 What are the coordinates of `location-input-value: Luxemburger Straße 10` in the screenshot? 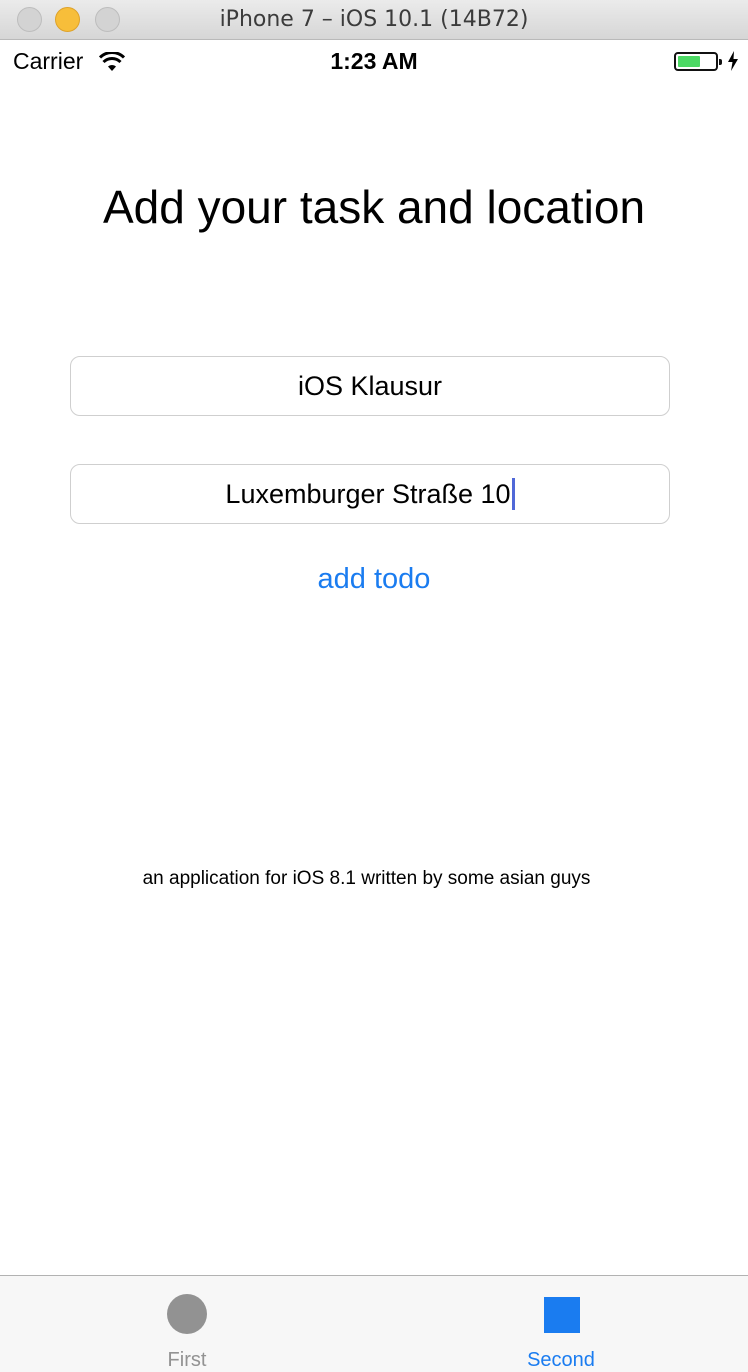 It's located at (368, 493).